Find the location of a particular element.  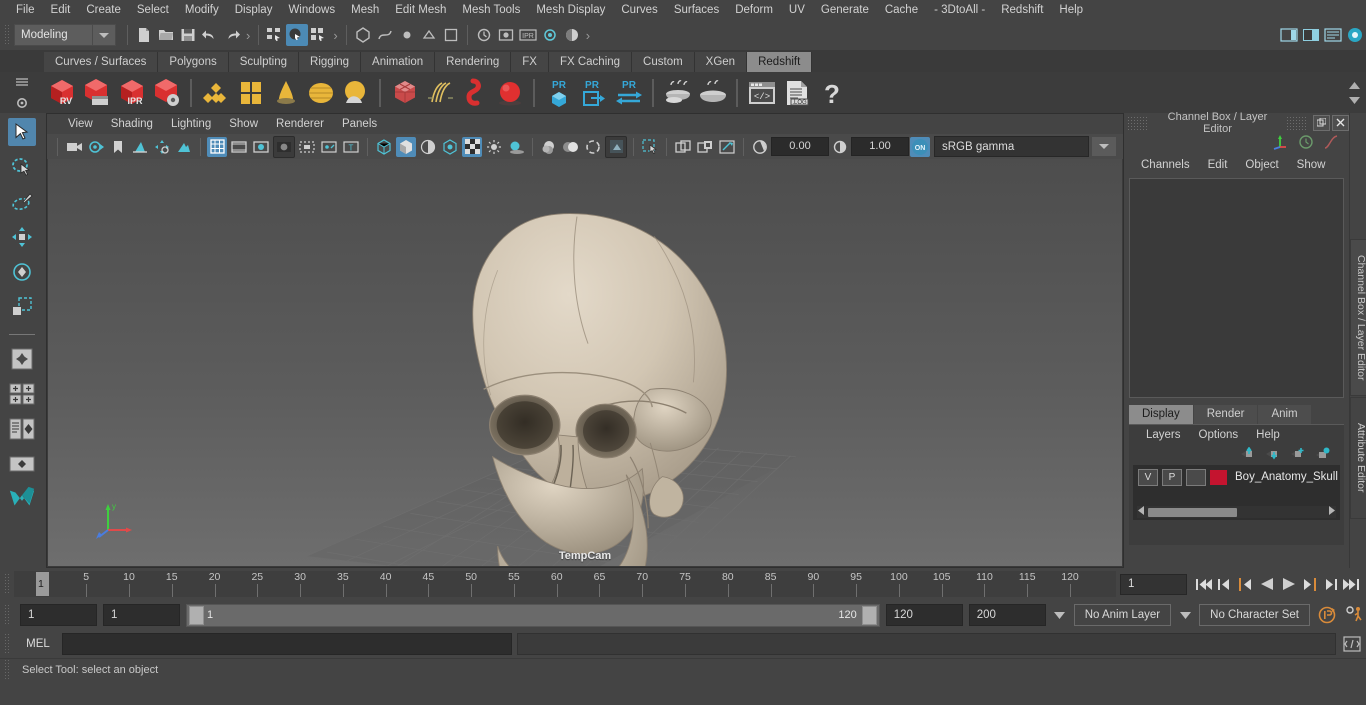

play-forwards-icon is located at coordinates (1288, 584).